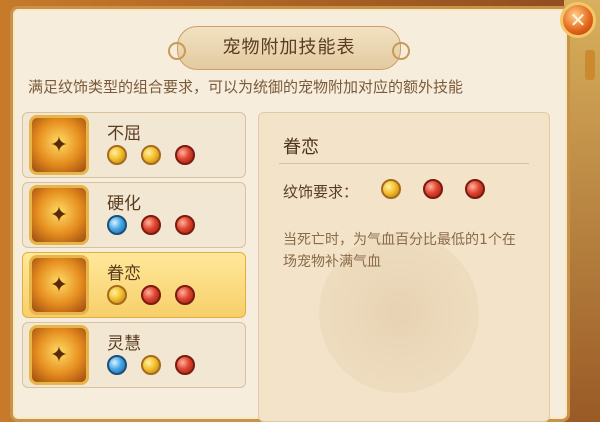 The height and width of the screenshot is (422, 600). I want to click on skill-item-yinghua: ✦ 硬化, so click(134, 215).